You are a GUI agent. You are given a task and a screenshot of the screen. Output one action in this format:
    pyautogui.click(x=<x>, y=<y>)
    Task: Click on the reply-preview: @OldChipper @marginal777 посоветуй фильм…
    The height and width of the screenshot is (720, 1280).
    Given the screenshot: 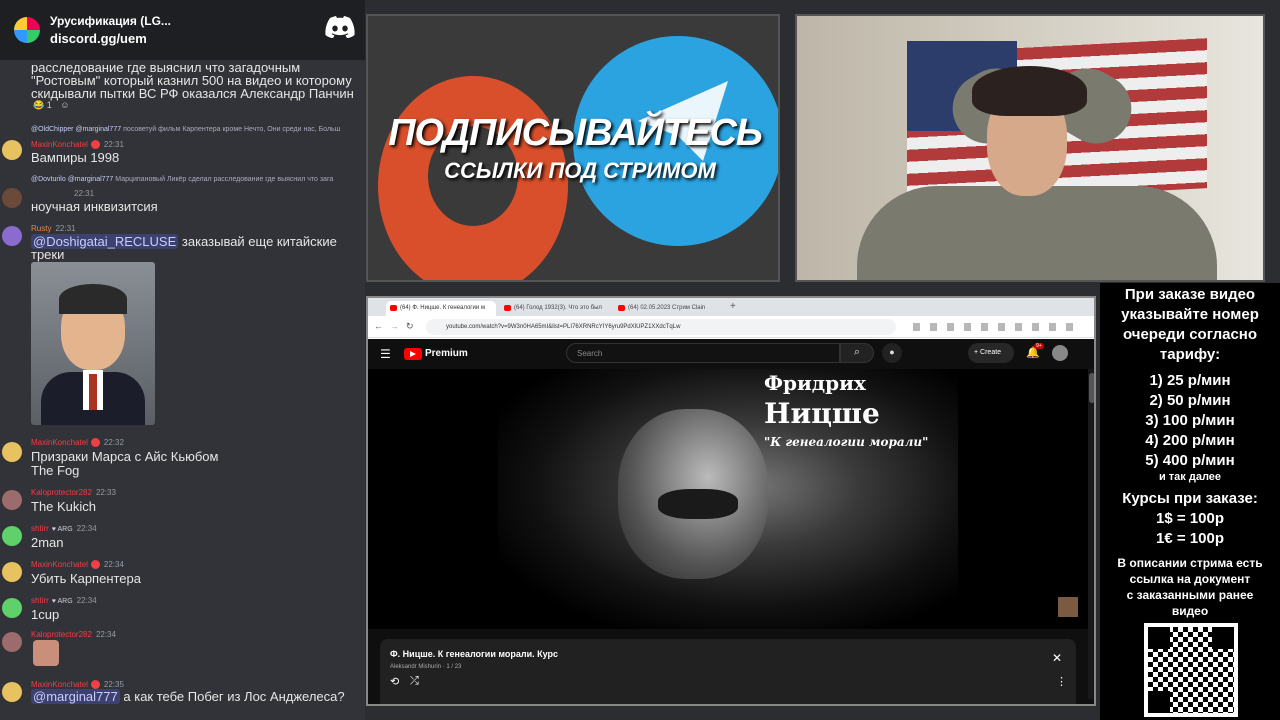 What is the action you would take?
    pyautogui.click(x=185, y=129)
    